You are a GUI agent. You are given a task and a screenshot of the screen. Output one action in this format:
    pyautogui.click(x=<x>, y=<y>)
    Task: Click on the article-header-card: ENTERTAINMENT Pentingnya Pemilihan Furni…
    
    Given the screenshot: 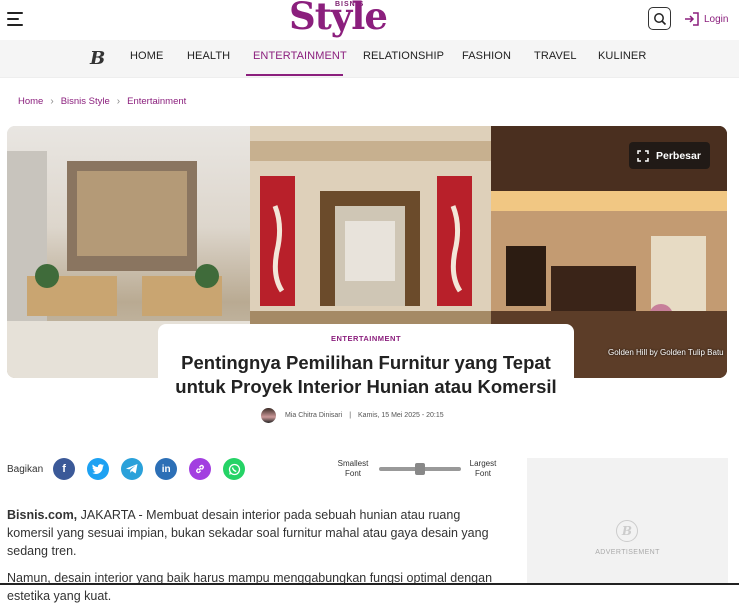 What is the action you would take?
    pyautogui.click(x=366, y=376)
    